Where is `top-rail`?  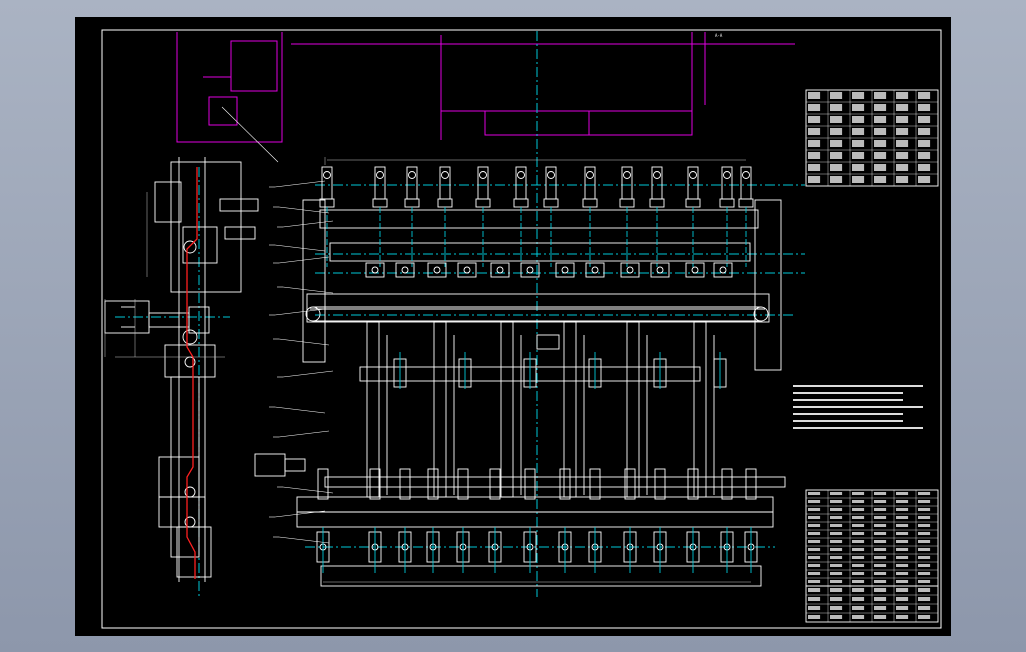
top-rail is located at coordinates (539, 219).